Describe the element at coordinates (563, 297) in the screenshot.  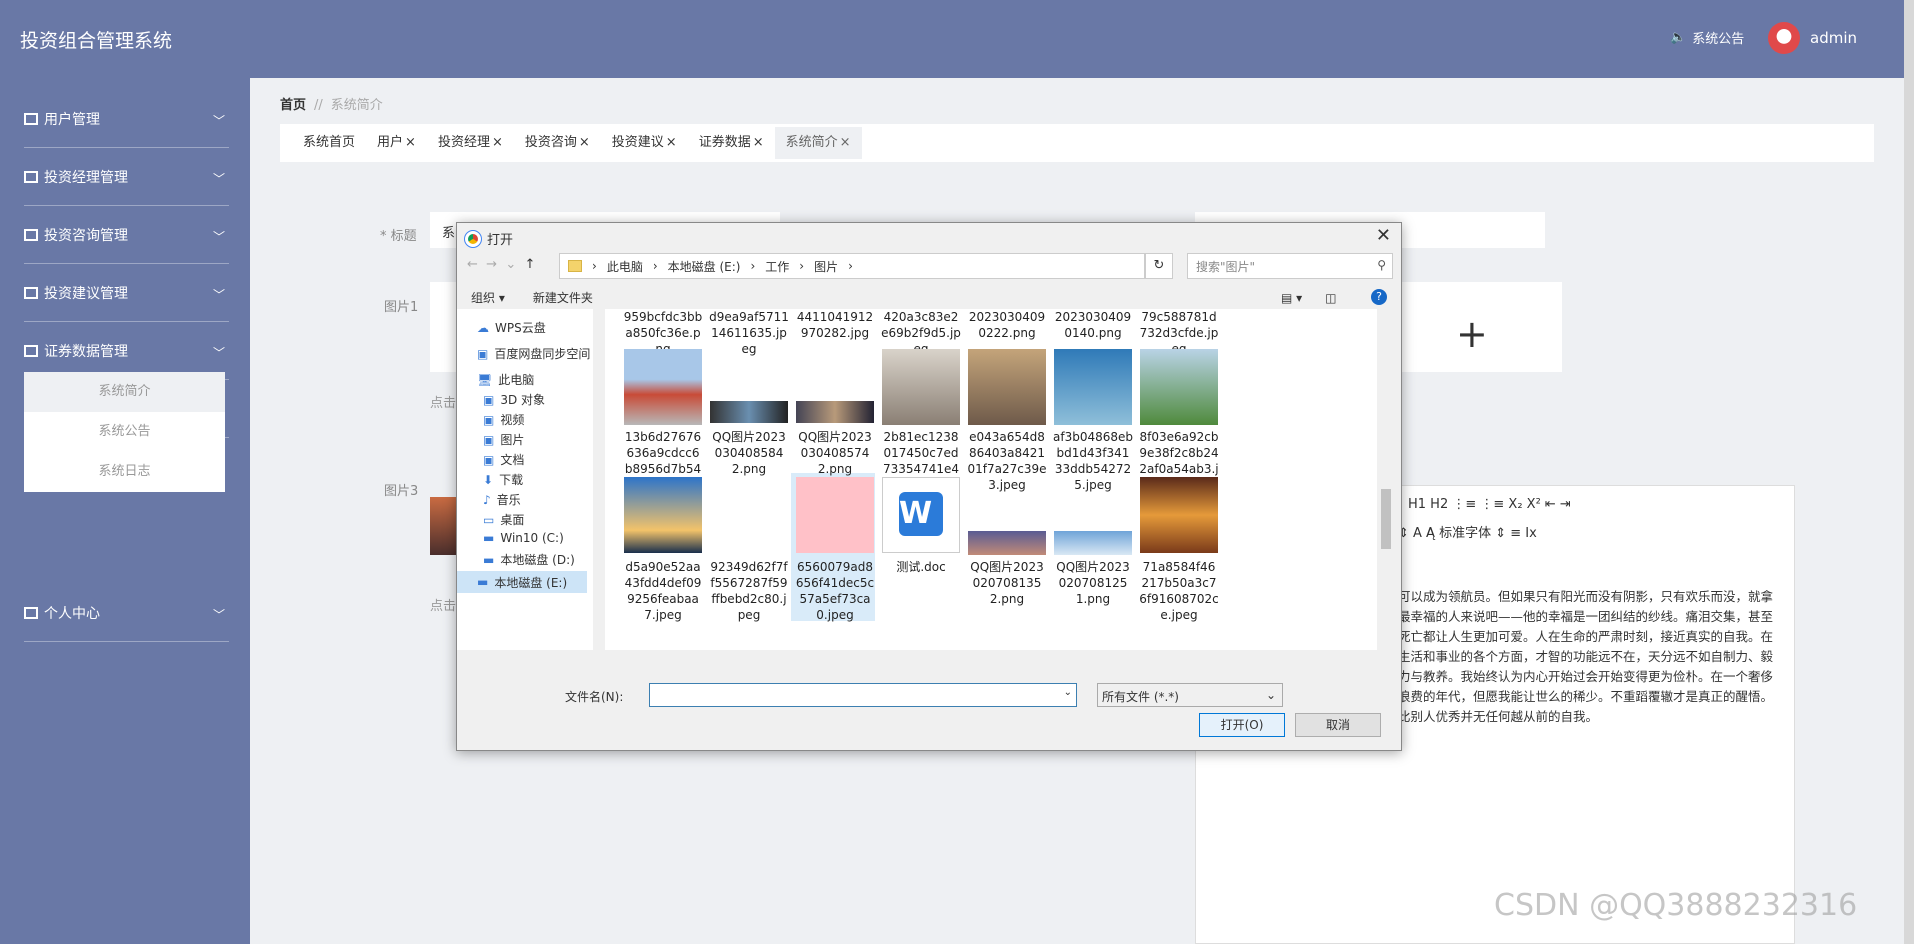
I see `new-folder-button: 新建文件夹` at that location.